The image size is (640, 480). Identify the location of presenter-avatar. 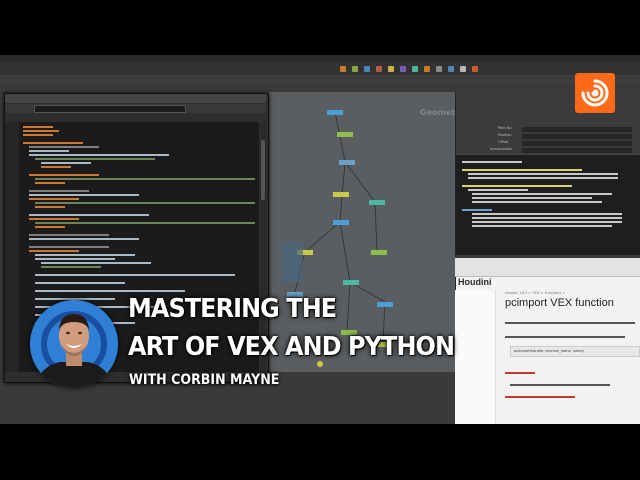
(74, 344).